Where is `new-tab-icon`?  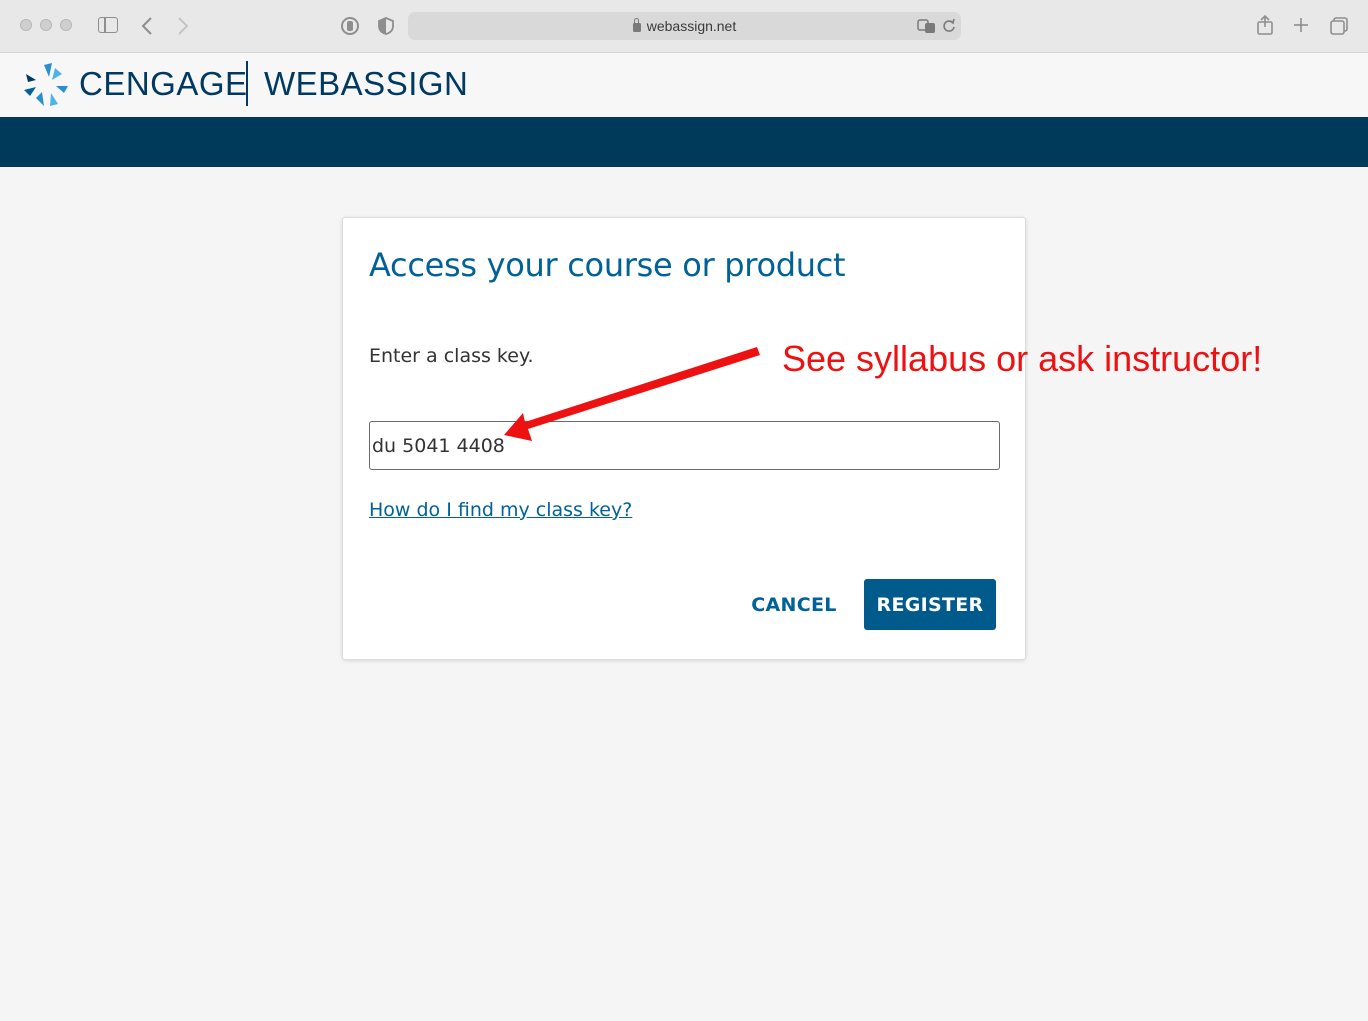
new-tab-icon is located at coordinates (1301, 25).